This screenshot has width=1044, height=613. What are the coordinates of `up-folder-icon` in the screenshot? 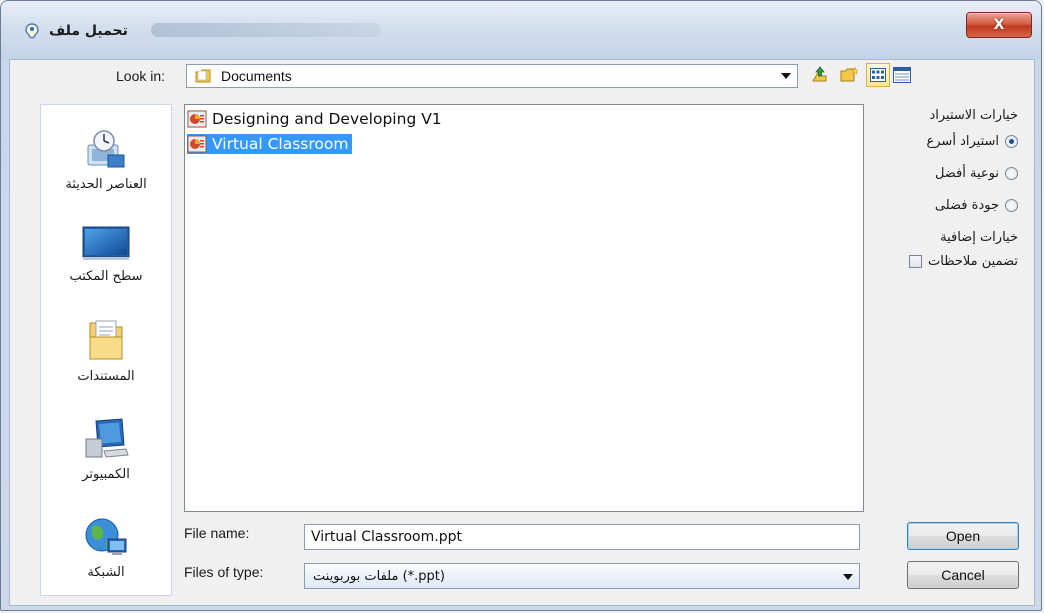 It's located at (819, 74).